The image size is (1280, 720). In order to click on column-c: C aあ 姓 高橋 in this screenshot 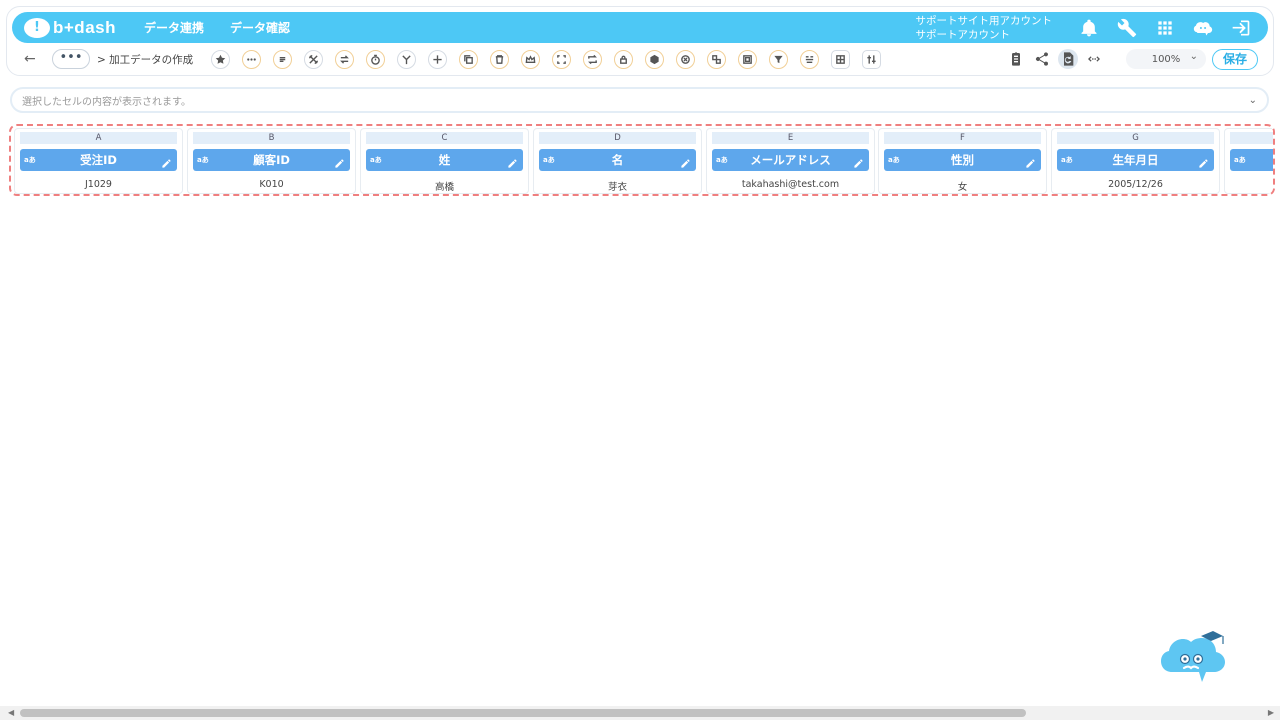, I will do `click(444, 161)`.